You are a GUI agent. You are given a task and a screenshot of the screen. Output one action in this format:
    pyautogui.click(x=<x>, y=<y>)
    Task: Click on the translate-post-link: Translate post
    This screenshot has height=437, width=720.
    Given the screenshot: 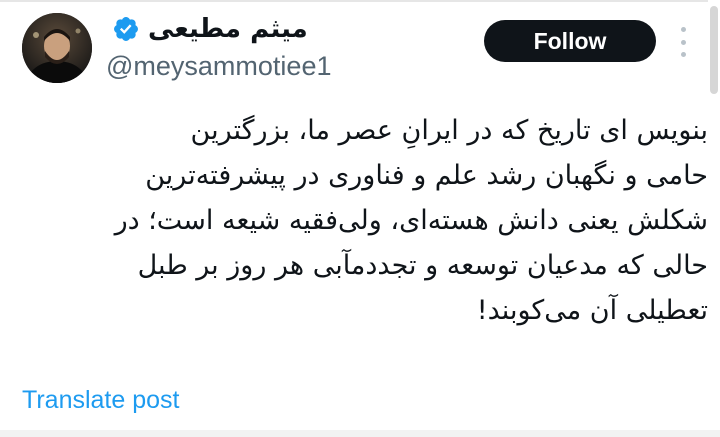 What is the action you would take?
    pyautogui.click(x=100, y=400)
    